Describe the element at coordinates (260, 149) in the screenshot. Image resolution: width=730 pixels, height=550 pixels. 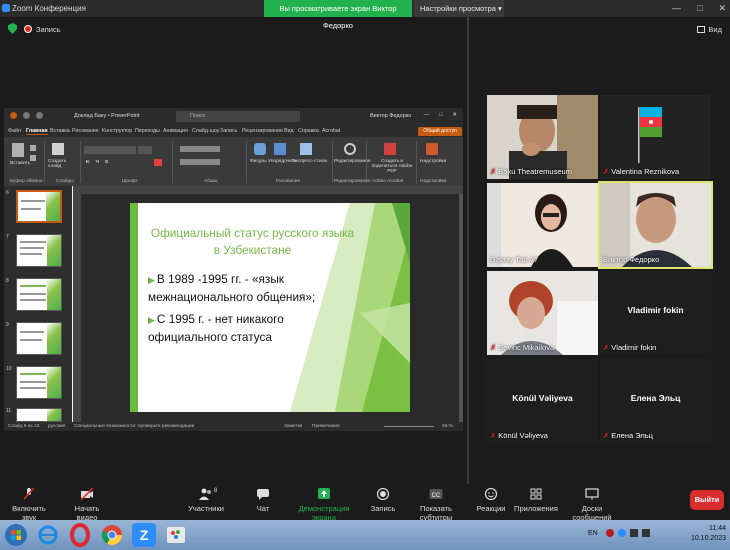
I see `shapes-icon` at that location.